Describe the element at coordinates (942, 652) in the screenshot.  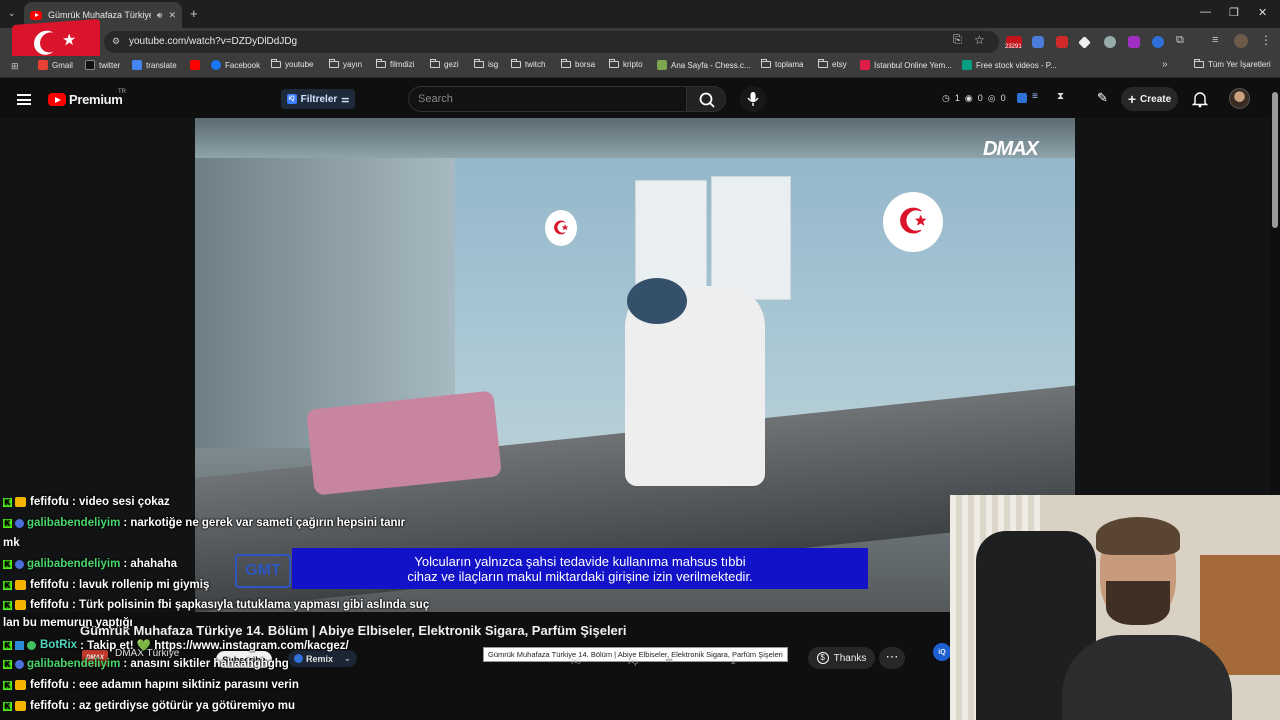
I see `iq-side-badge: iQ` at that location.